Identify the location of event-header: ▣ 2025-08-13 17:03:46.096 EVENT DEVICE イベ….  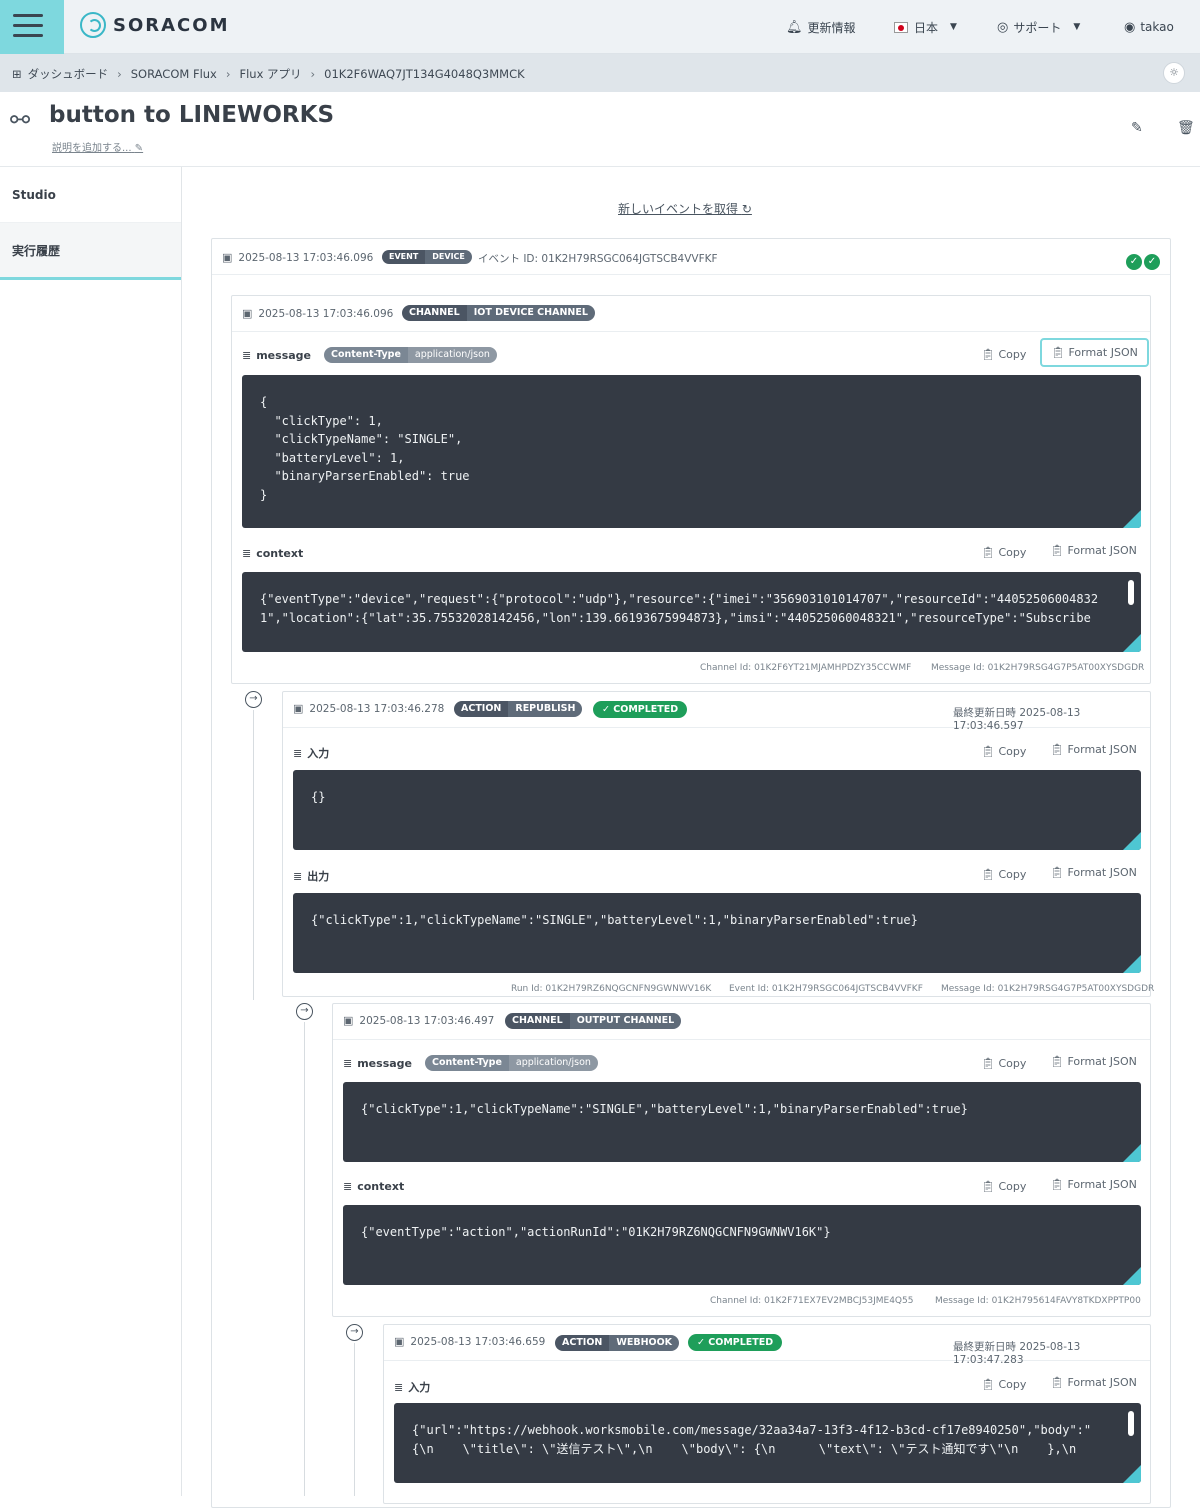
(691, 257).